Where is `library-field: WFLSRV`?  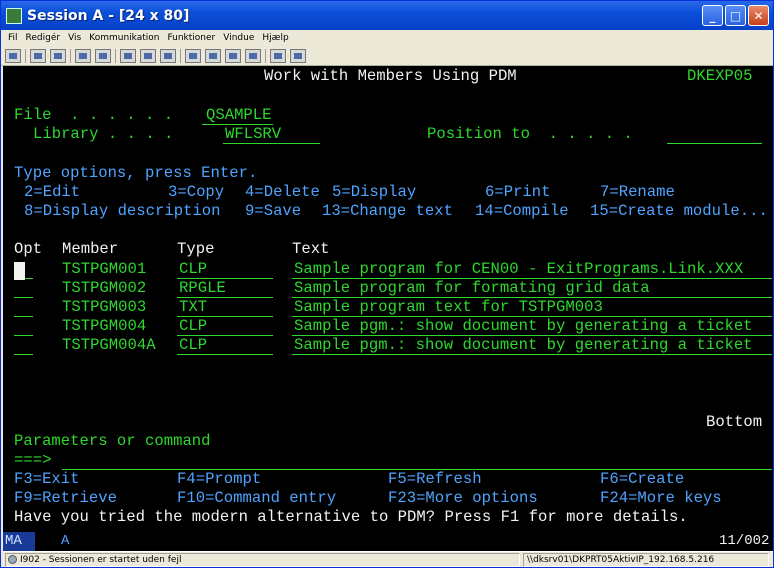
library-field: WFLSRV is located at coordinates (271, 134).